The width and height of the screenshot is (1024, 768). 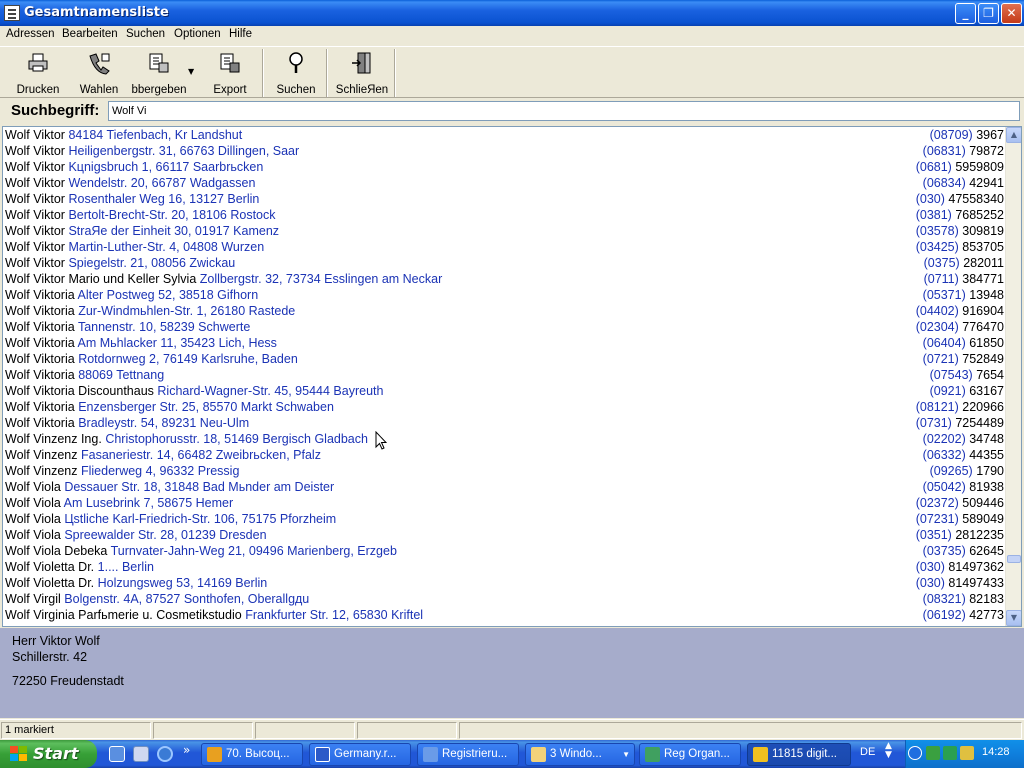 I want to click on entry-phone: (08321) 82183, so click(x=963, y=599).